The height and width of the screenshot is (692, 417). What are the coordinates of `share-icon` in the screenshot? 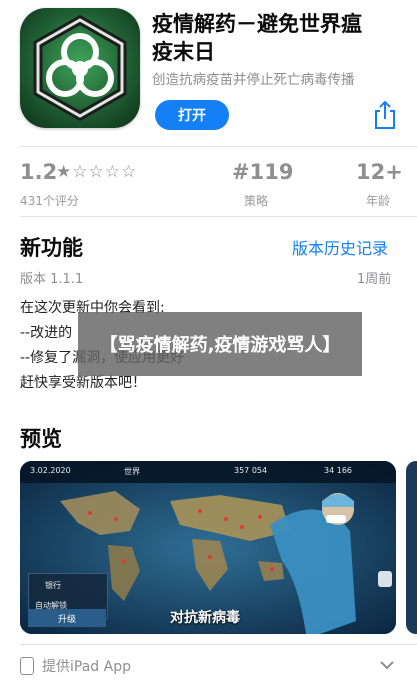 It's located at (385, 115).